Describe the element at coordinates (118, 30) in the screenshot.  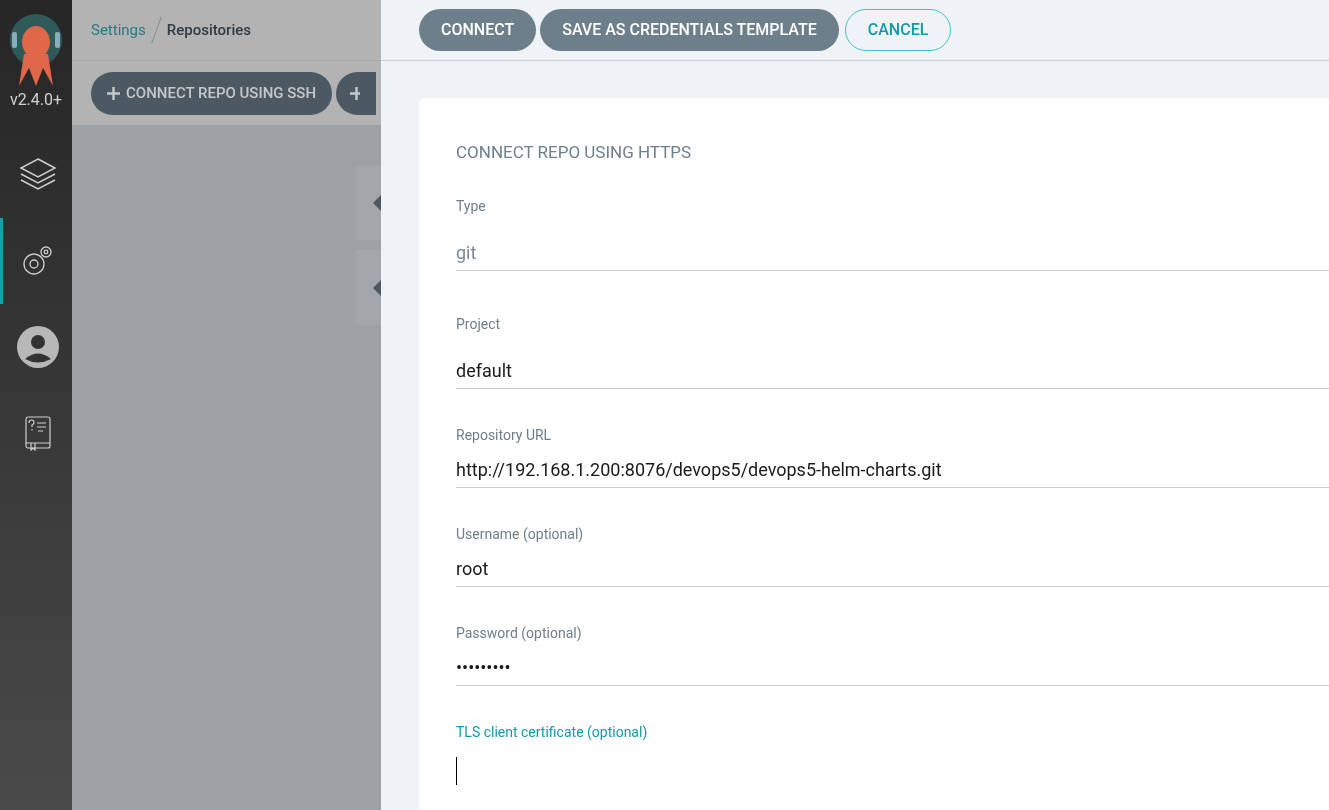
I see `breadcrumb-link: Settings` at that location.